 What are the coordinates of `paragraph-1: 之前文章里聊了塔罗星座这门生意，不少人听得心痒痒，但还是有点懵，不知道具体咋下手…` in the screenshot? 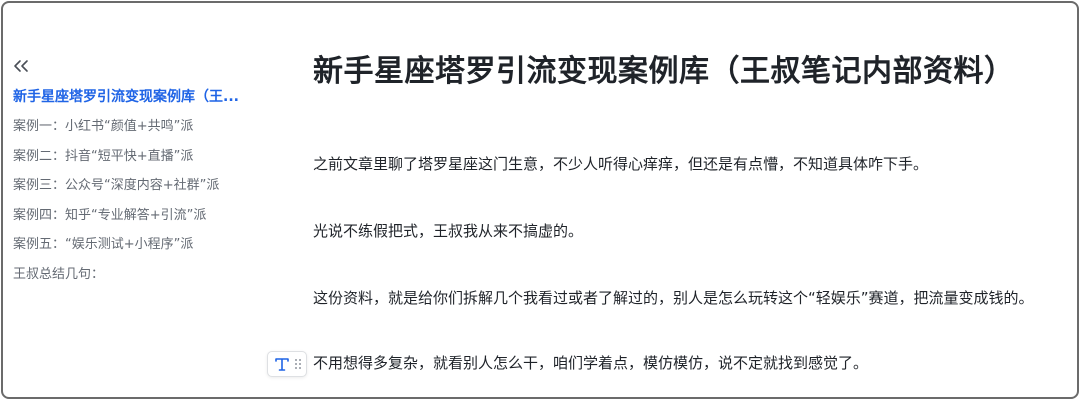 It's located at (620, 164).